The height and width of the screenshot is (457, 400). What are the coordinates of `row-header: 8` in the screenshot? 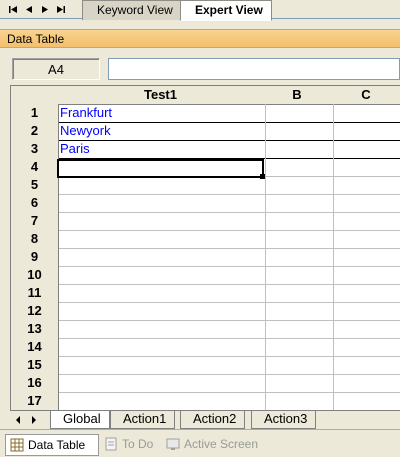 It's located at (35, 239).